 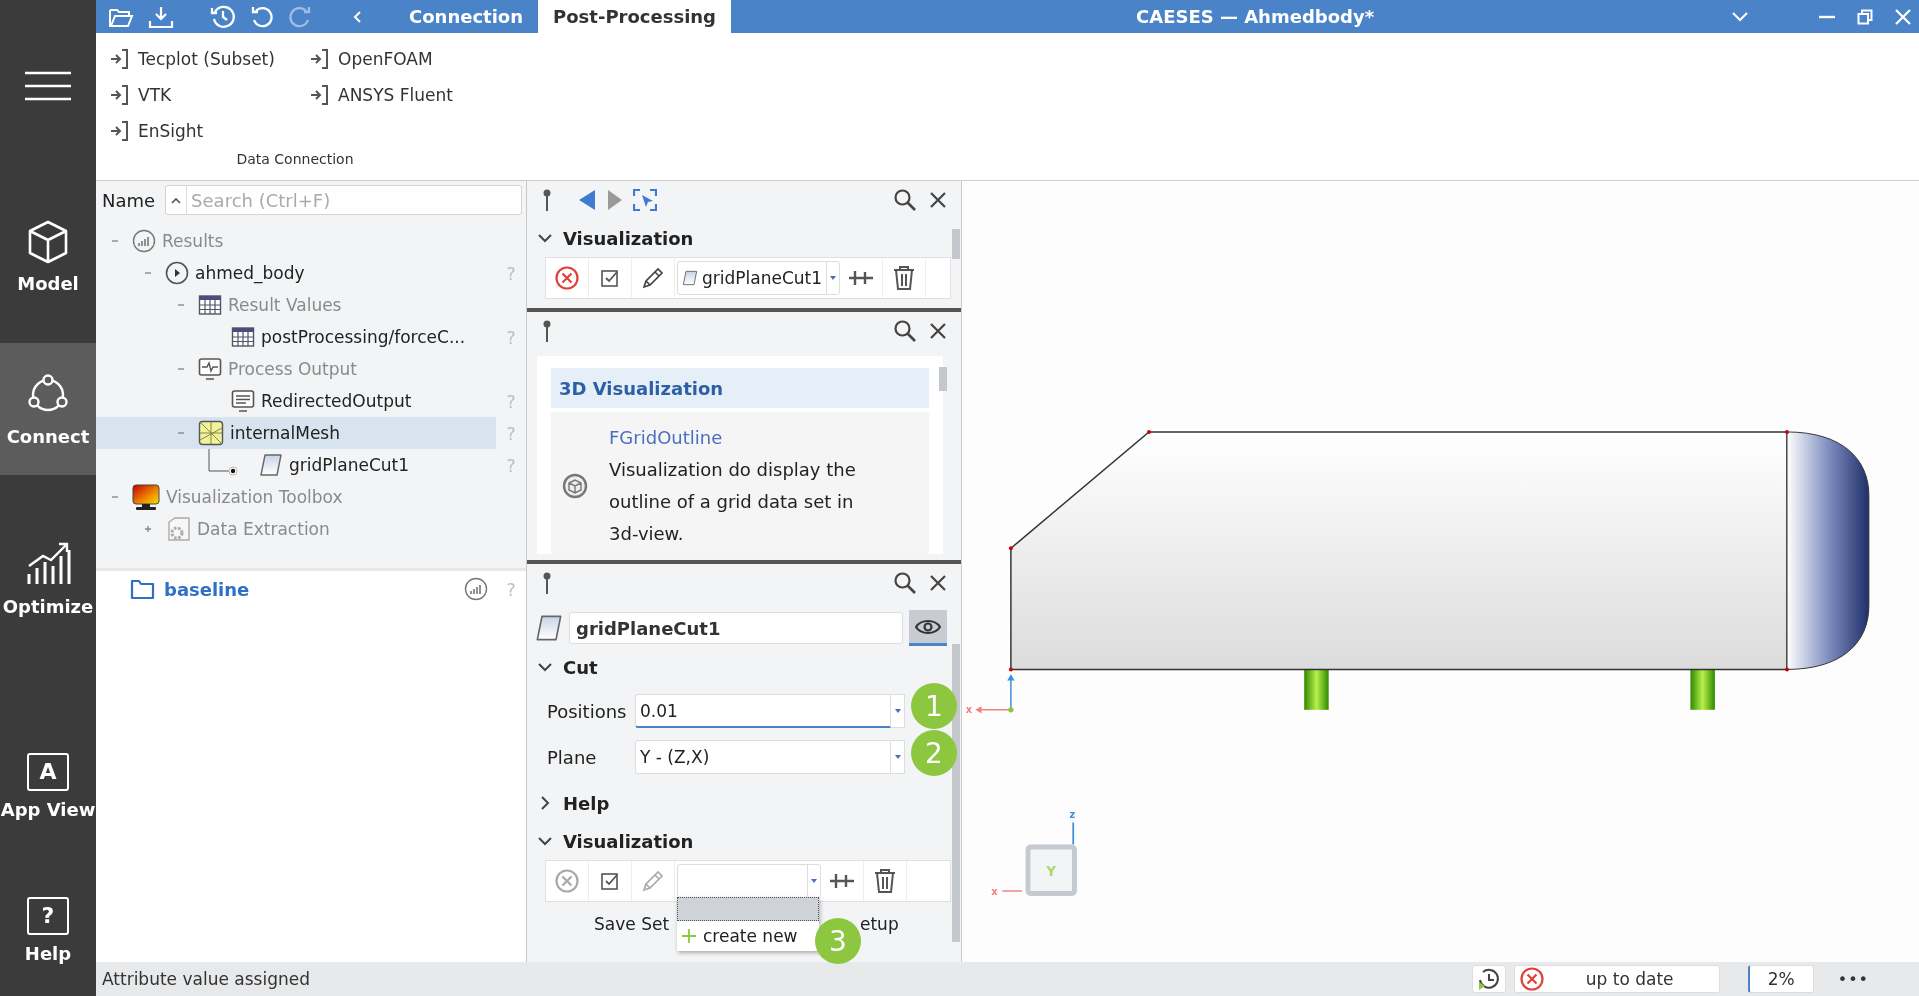 What do you see at coordinates (1439, 570) in the screenshot?
I see `ahmed-body-drawing` at bounding box center [1439, 570].